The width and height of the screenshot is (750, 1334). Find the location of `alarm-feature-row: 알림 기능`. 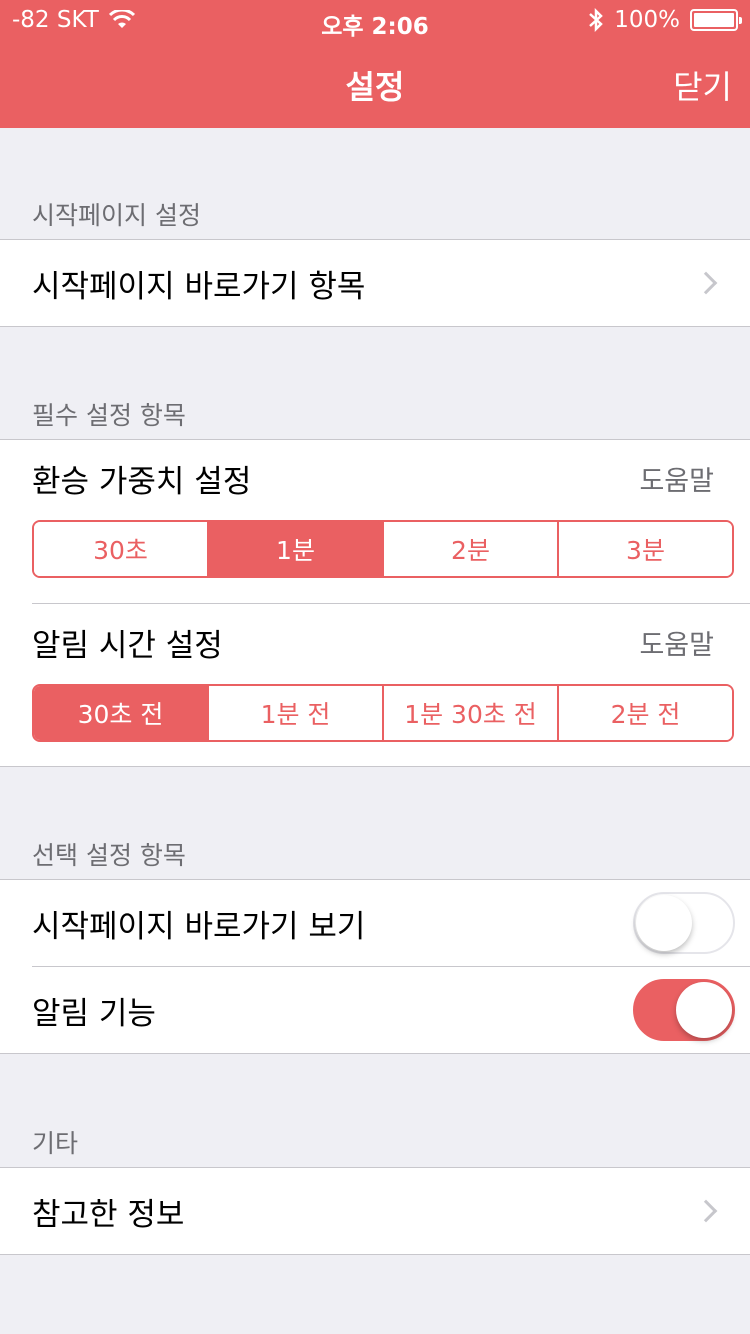

alarm-feature-row: 알림 기능 is located at coordinates (375, 1010).